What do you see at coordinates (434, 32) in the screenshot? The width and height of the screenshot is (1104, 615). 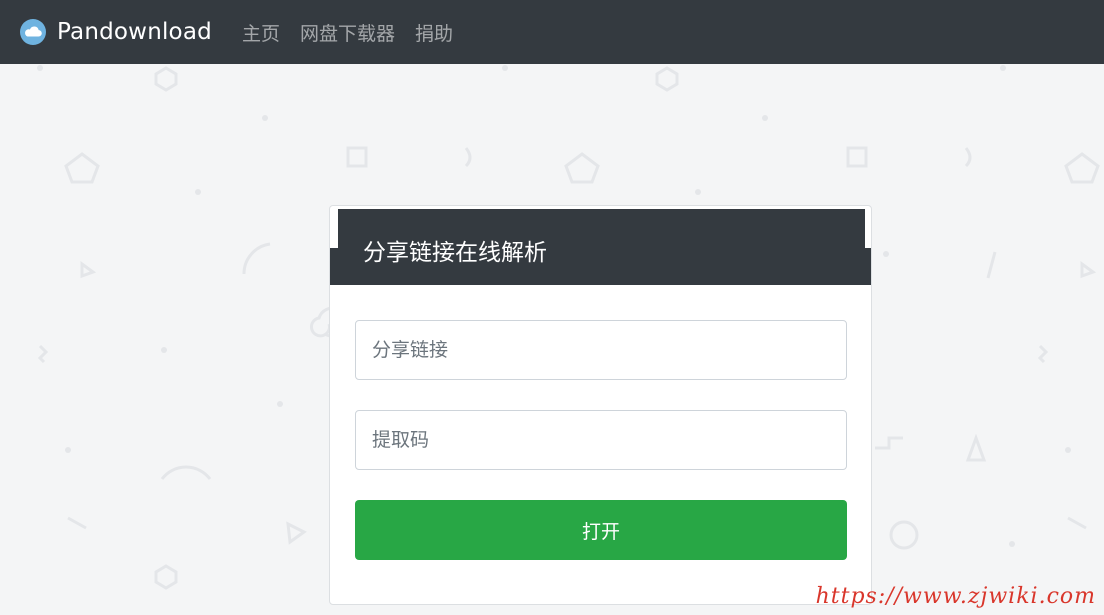 I see `nav-link-donate: 捐助` at bounding box center [434, 32].